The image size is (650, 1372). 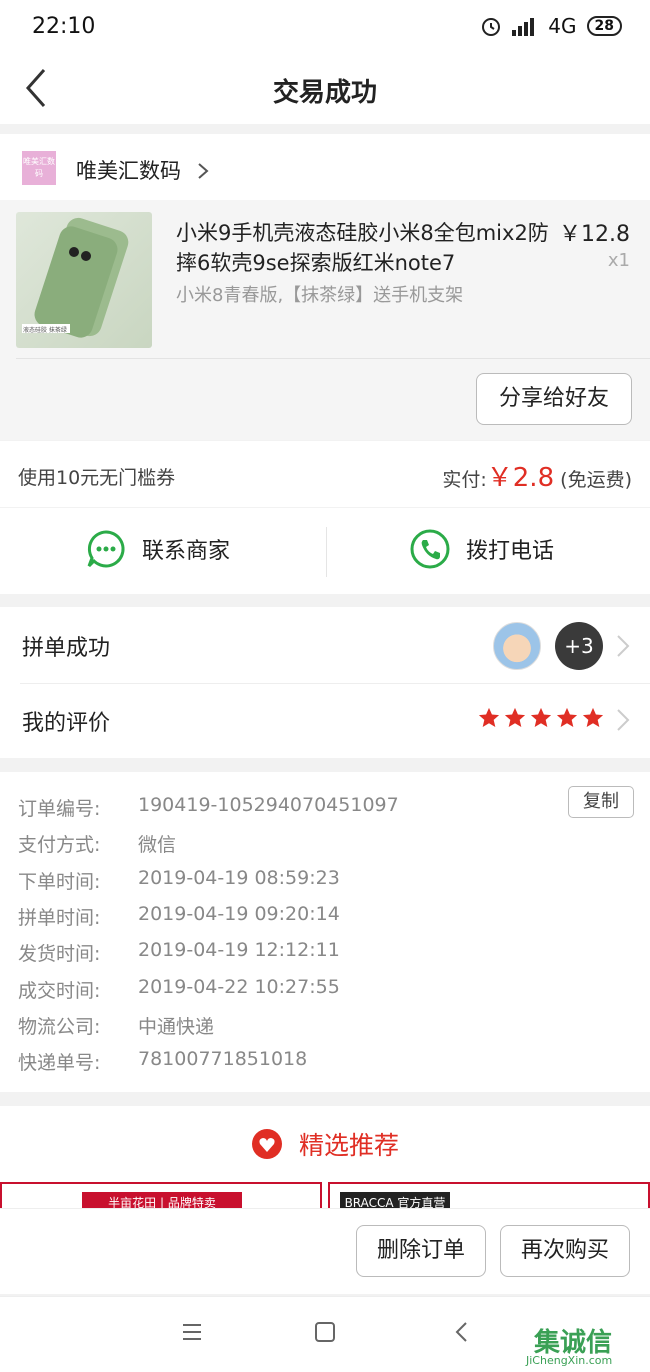 I want to click on order-label: 快递单号:, so click(x=59, y=1063).